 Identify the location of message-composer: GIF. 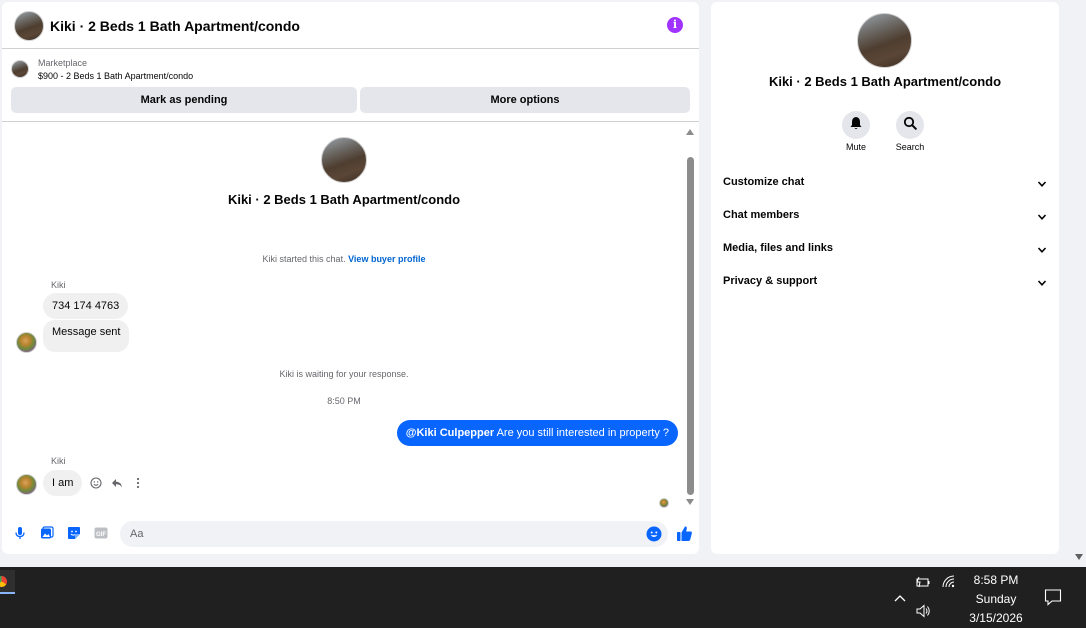
(350, 535).